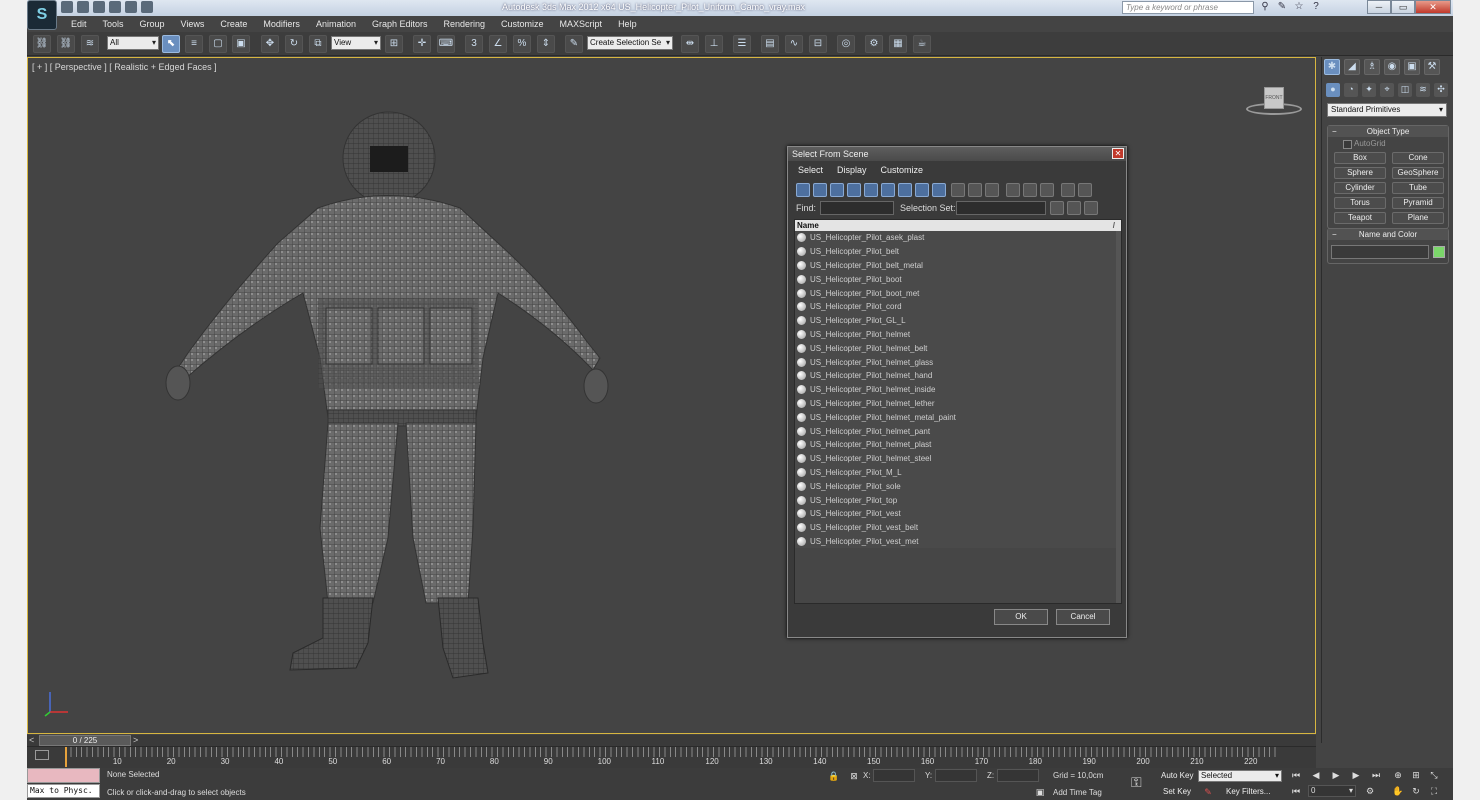  I want to click on binoculars-icon: ⚲, so click(1265, 7).